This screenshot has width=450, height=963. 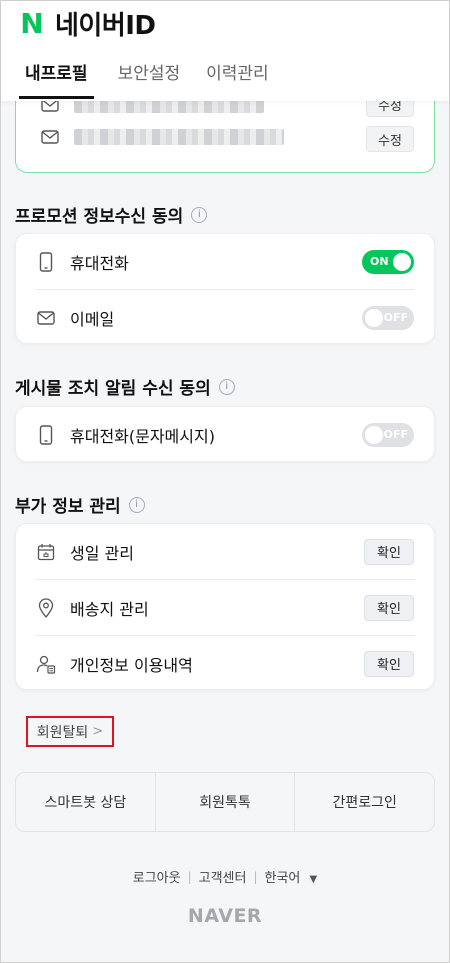 What do you see at coordinates (379, 261) in the screenshot?
I see `toggle-state-label: ON` at bounding box center [379, 261].